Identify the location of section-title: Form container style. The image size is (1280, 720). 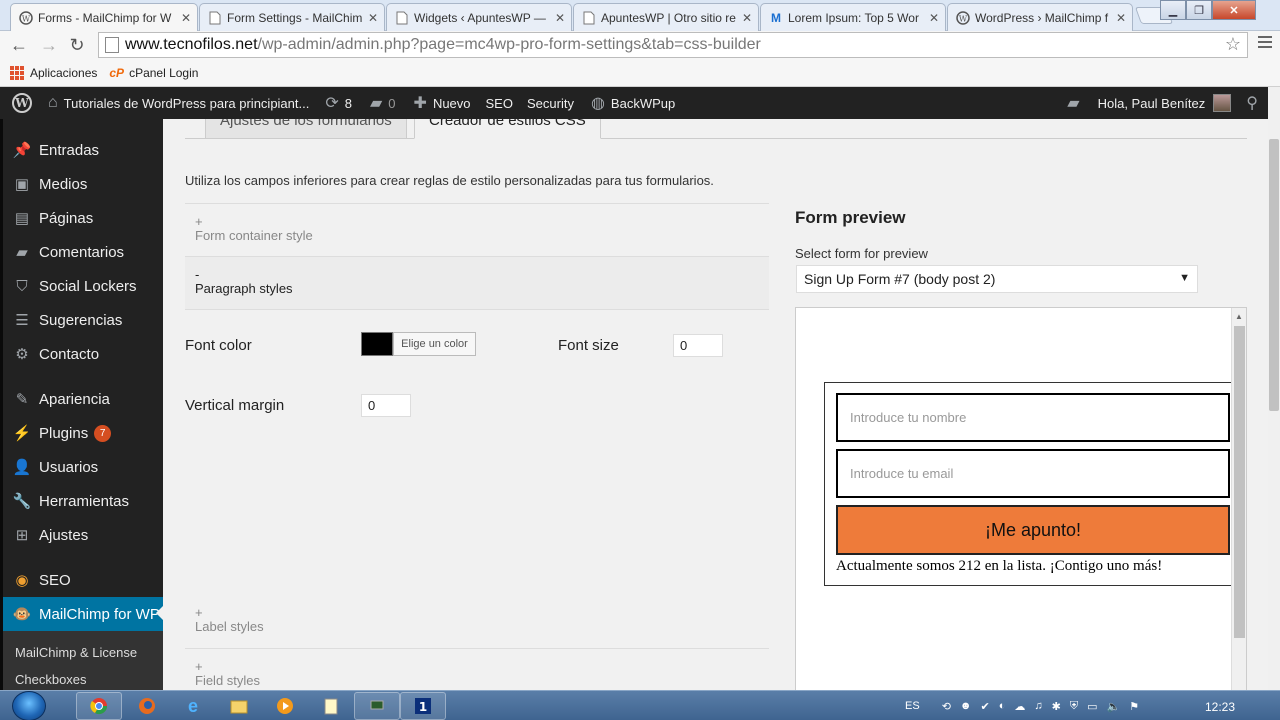
(254, 235).